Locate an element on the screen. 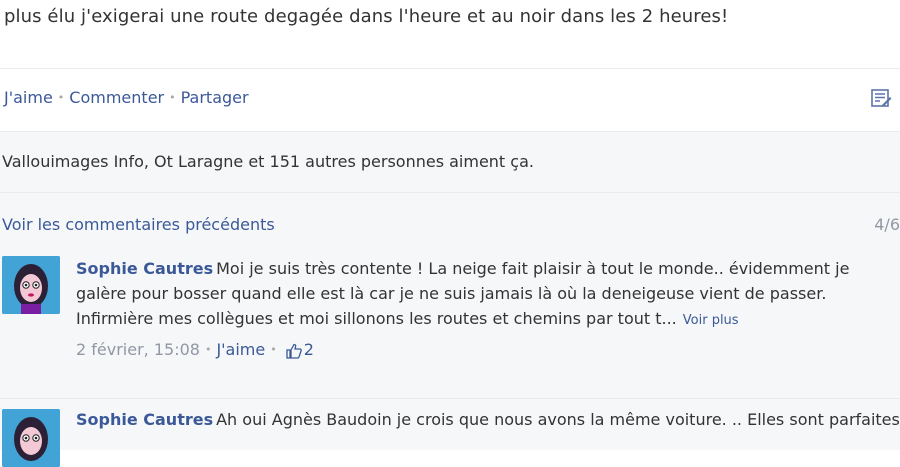 The width and height of the screenshot is (900, 467). comment-count: 4/6 is located at coordinates (887, 224).